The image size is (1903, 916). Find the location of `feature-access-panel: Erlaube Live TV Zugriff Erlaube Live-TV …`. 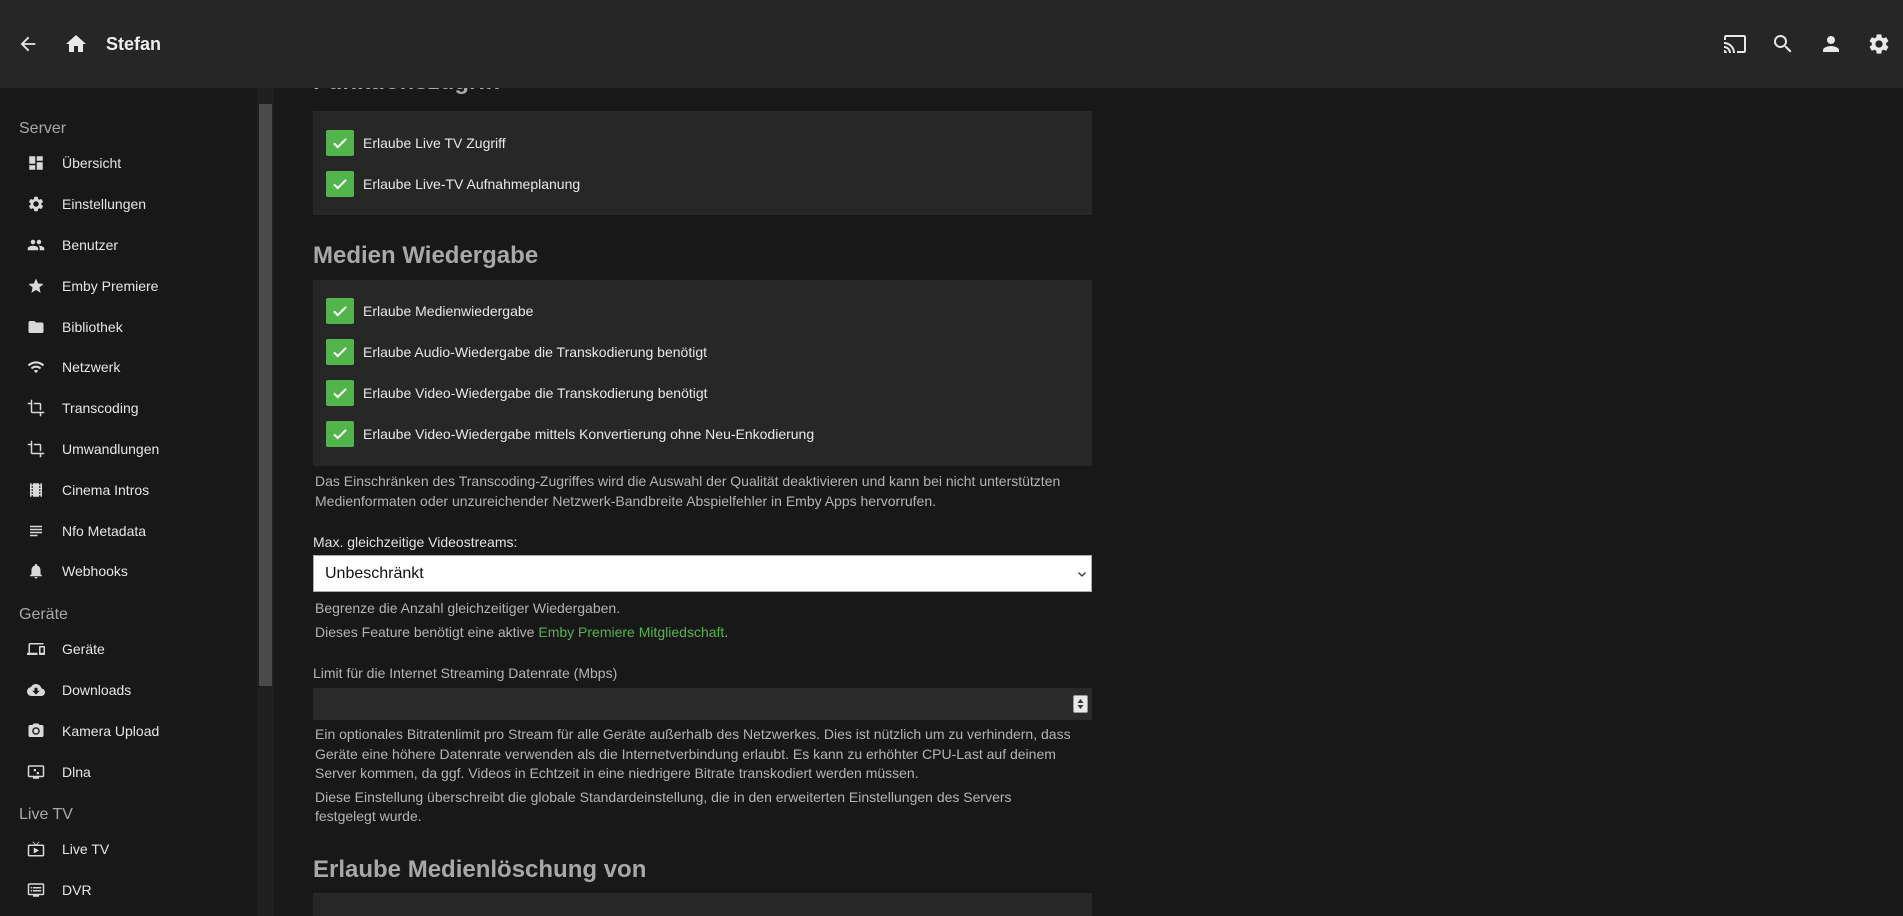

feature-access-panel: Erlaube Live TV Zugriff Erlaube Live-TV … is located at coordinates (702, 163).